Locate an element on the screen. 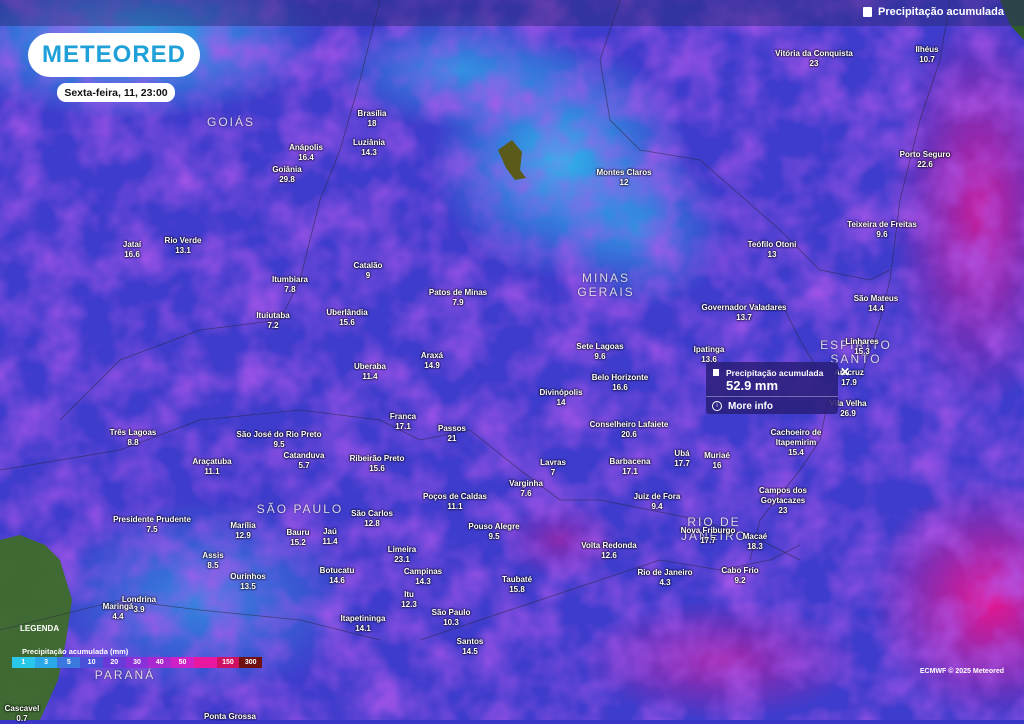  city-label: Nova Friburgo 17.7 is located at coordinates (708, 536).